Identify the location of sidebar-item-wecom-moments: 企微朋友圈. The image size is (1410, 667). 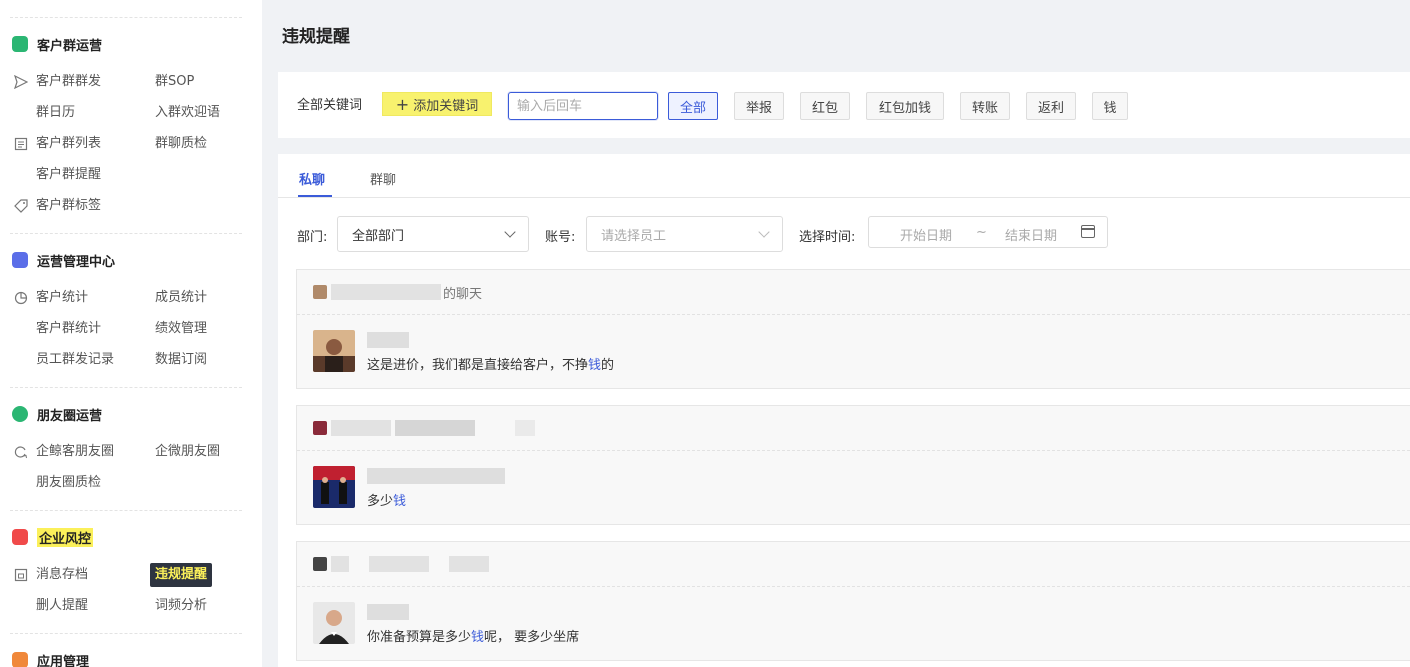
(187, 452).